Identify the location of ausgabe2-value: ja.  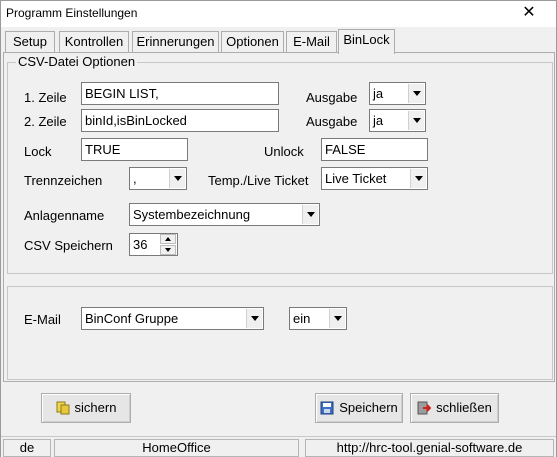
(378, 120).